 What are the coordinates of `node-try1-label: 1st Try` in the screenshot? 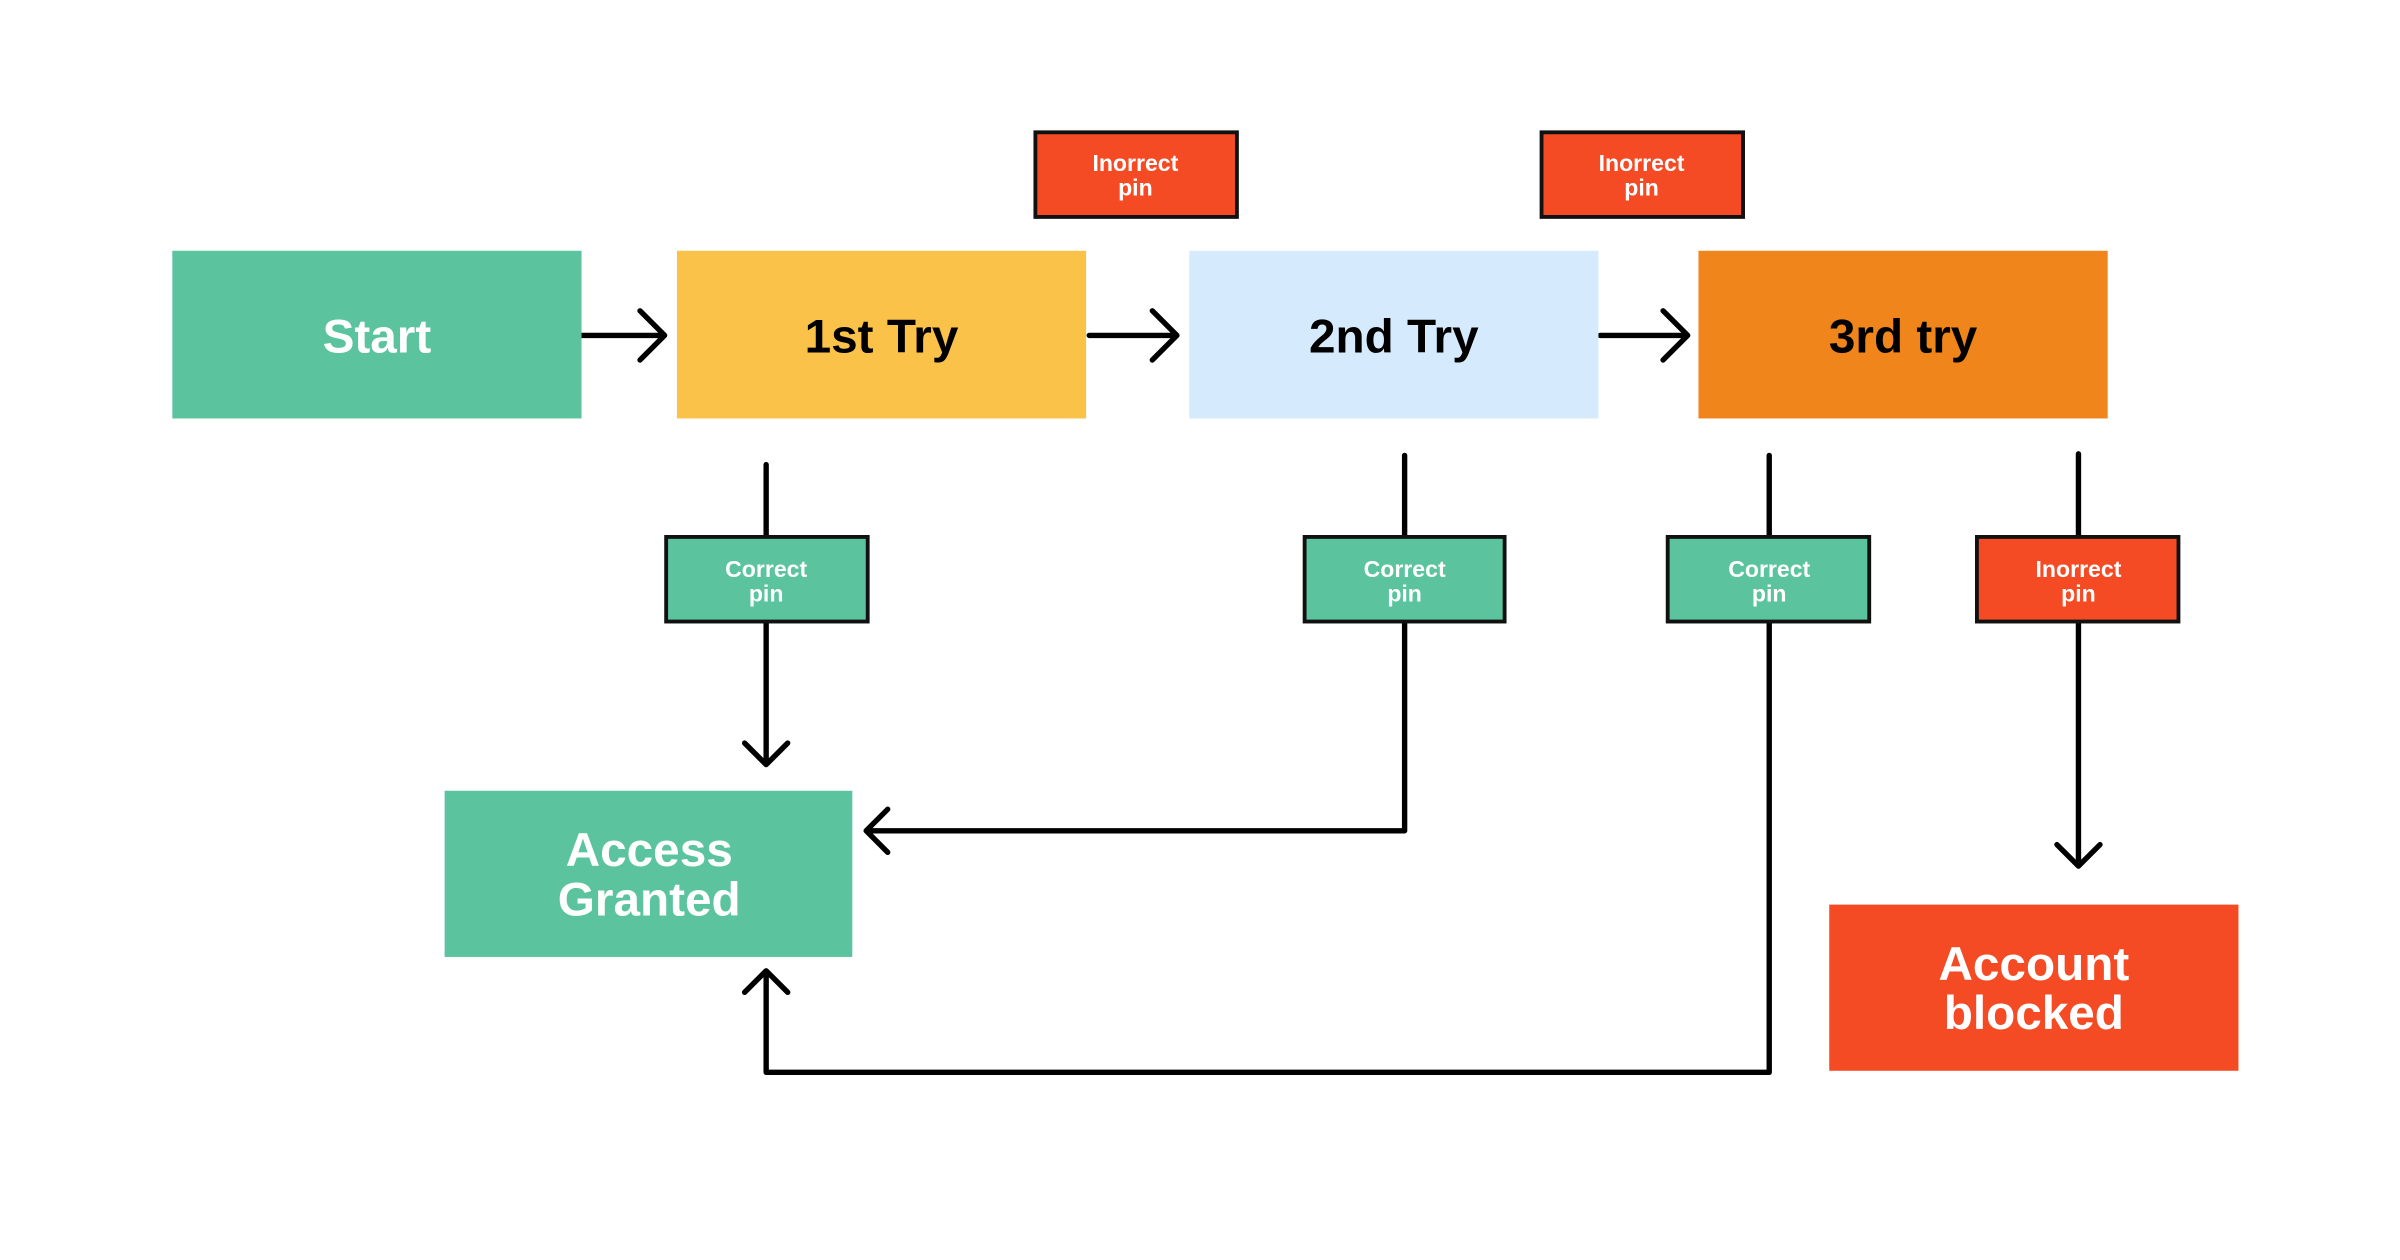 It's located at (882, 336).